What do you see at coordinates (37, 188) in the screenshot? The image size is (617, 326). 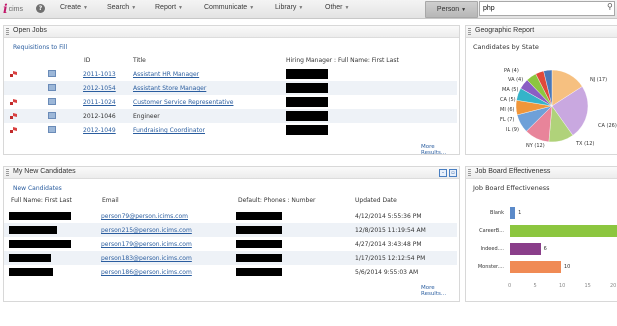 I see `new-candidates-link: New Candidates` at bounding box center [37, 188].